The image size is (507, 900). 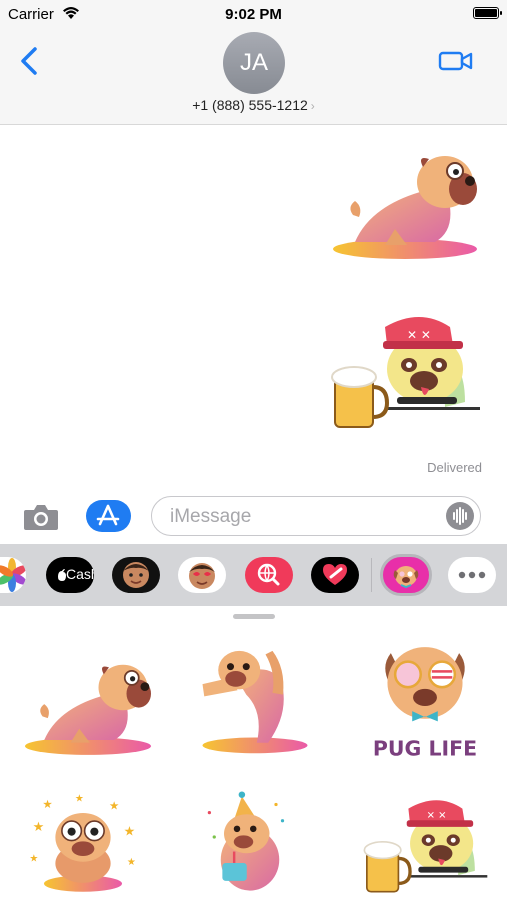 I want to click on memoji-icon, so click(x=136, y=575).